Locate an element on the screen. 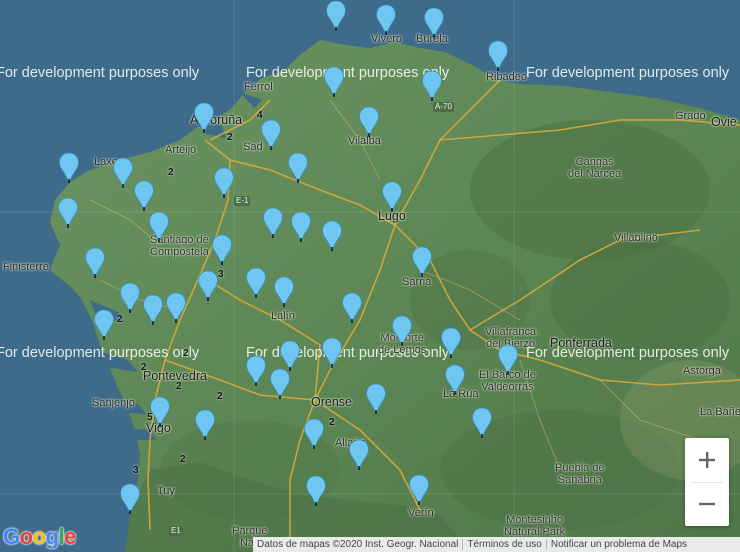 Image resolution: width=740 pixels, height=552 pixels. place-label-finisterre: Finisterre is located at coordinates (26, 267).